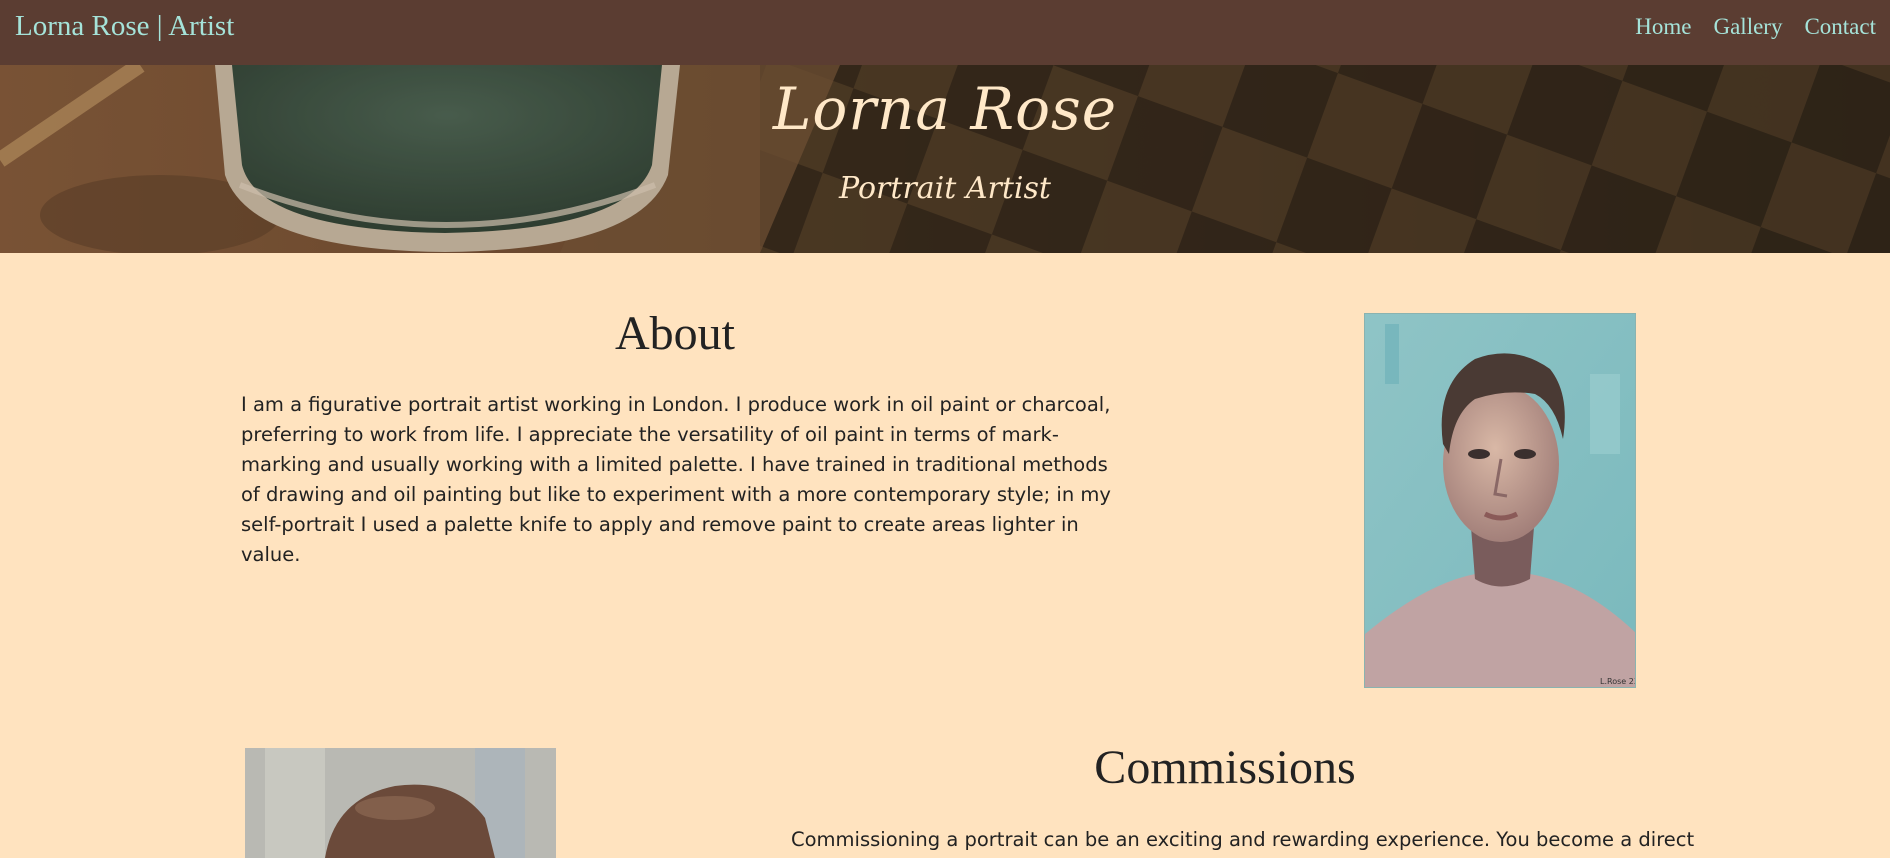 This screenshot has width=1890, height=858. I want to click on nav-links: Home Gallery Contact, so click(1755, 27).